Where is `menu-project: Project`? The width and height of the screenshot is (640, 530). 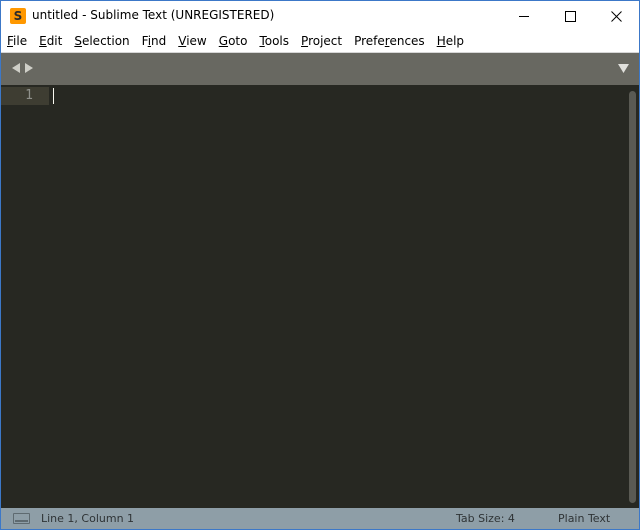
menu-project: Project is located at coordinates (321, 41).